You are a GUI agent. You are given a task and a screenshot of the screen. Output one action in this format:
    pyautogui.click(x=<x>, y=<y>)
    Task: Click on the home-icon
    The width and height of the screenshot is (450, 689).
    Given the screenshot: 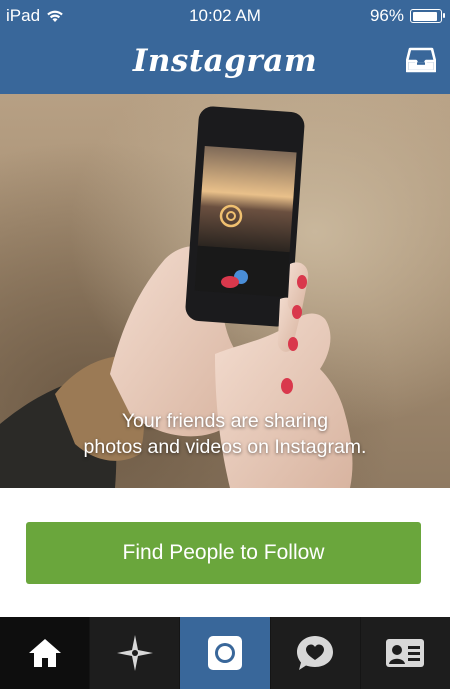 What is the action you would take?
    pyautogui.click(x=44, y=653)
    